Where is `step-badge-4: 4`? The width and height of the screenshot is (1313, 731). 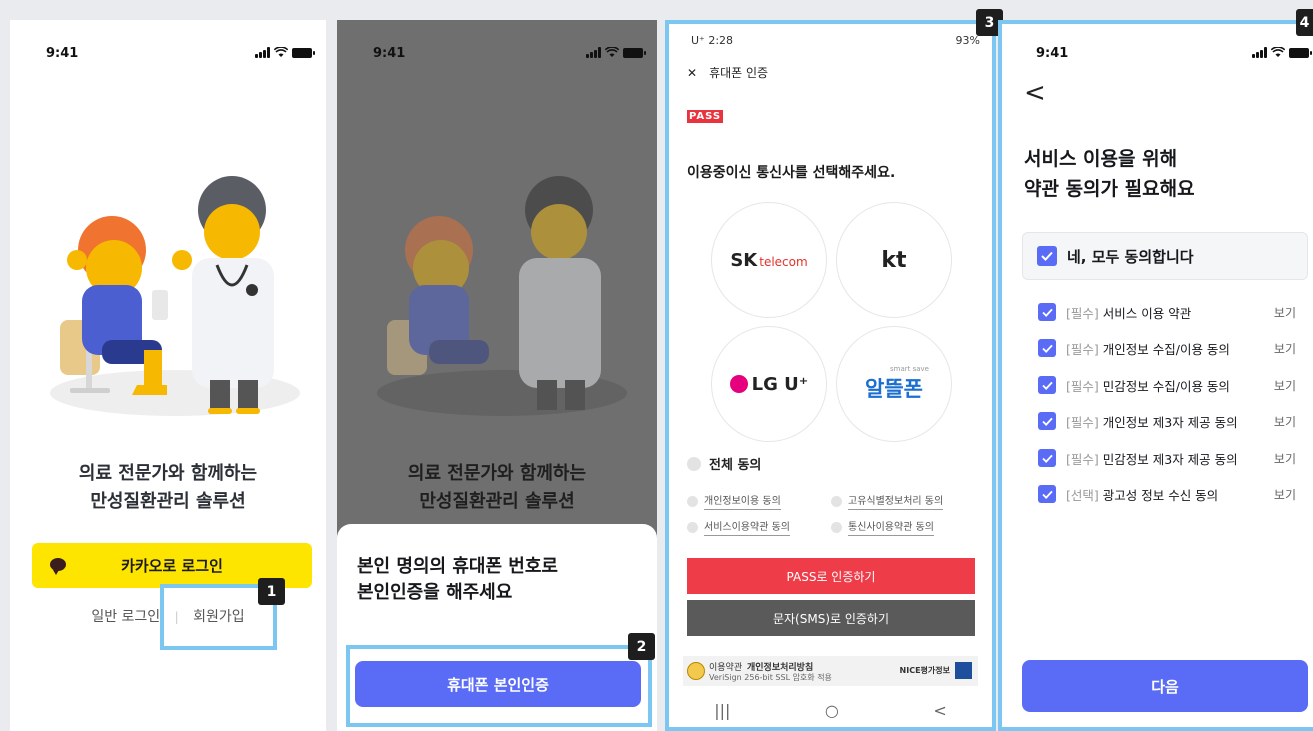
step-badge-4: 4 is located at coordinates (1304, 22).